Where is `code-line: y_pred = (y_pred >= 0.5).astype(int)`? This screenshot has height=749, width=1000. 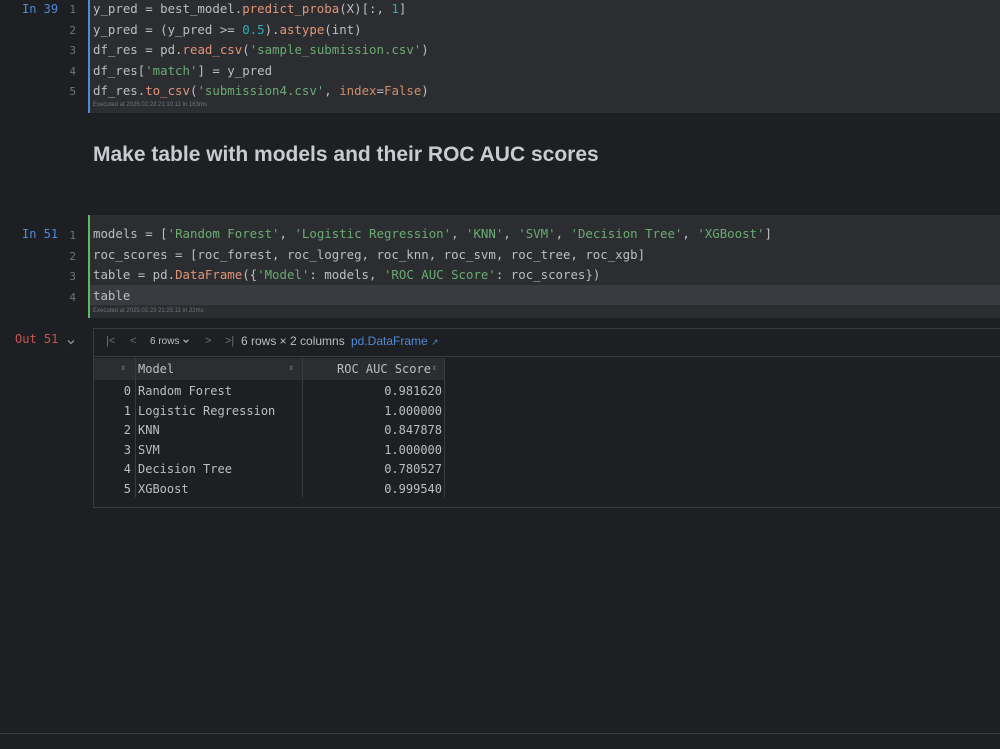
code-line: y_pred = (y_pred >= 0.5).astype(int) is located at coordinates (227, 29).